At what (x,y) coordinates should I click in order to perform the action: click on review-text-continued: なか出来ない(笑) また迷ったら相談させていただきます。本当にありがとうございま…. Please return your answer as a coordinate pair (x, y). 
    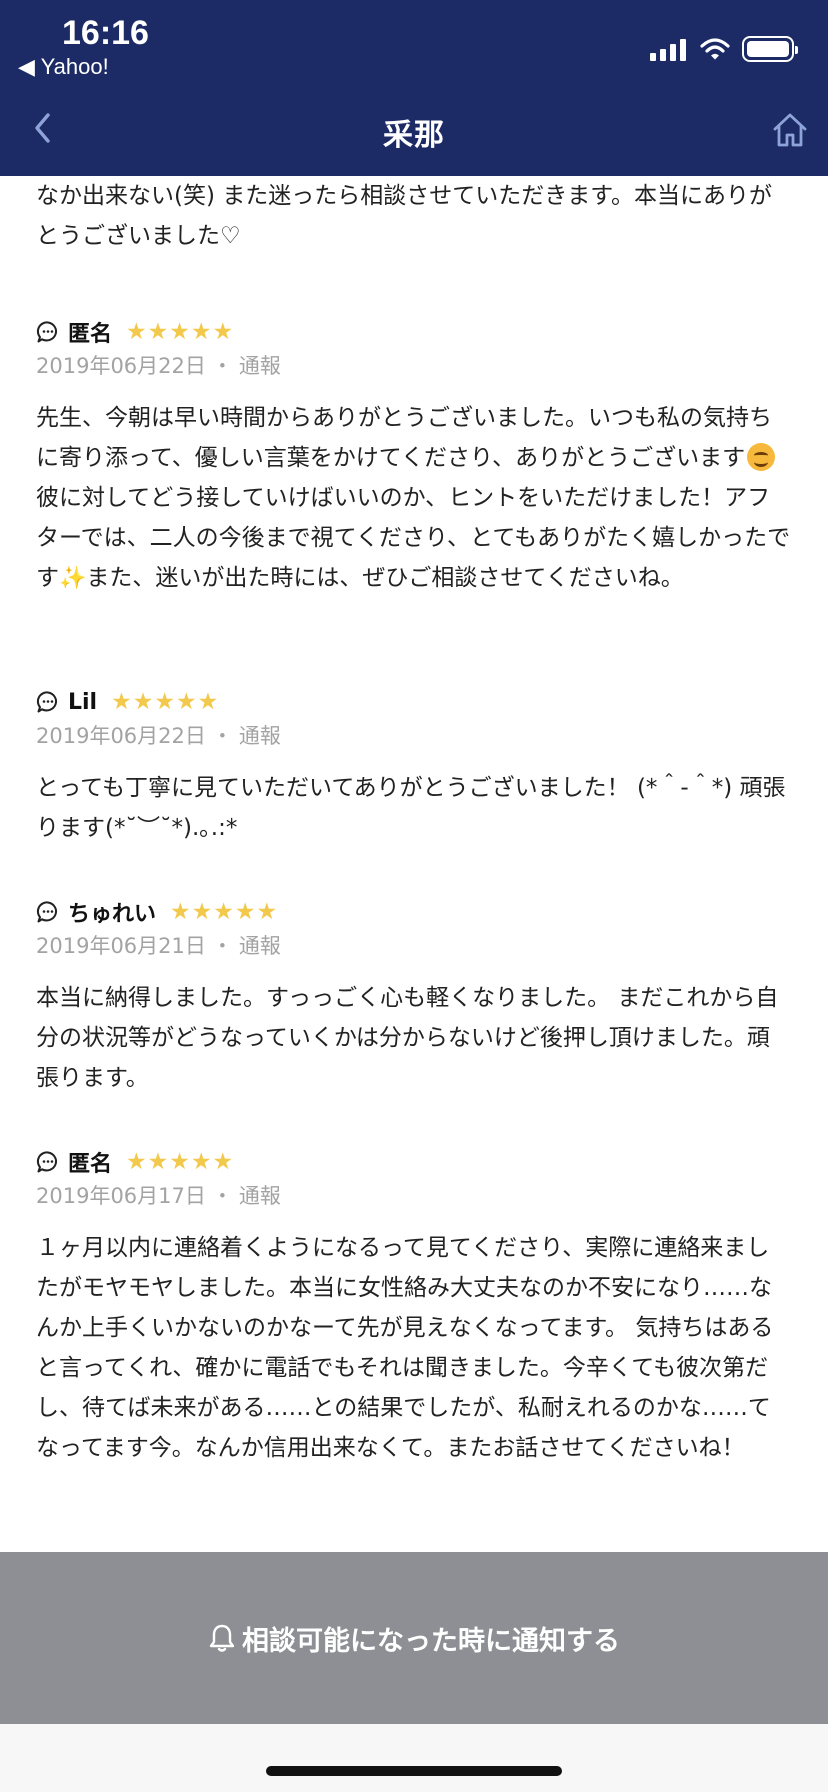
    Looking at the image, I should click on (404, 216).